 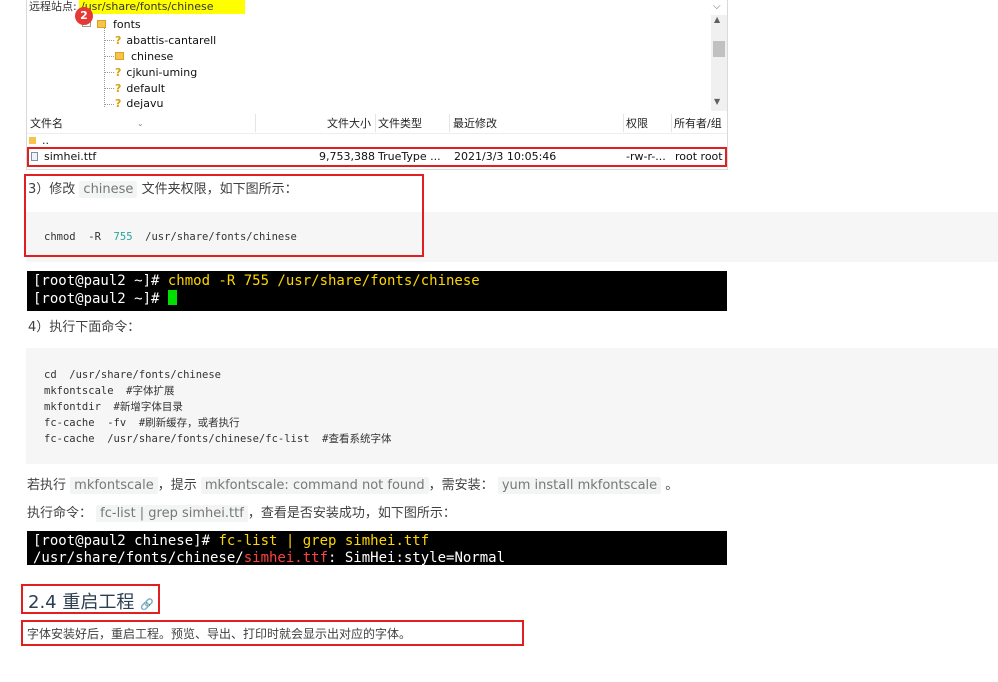 I want to click on tree-item-abattis-cantarell: ? abattis-cantarell, so click(x=165, y=40).